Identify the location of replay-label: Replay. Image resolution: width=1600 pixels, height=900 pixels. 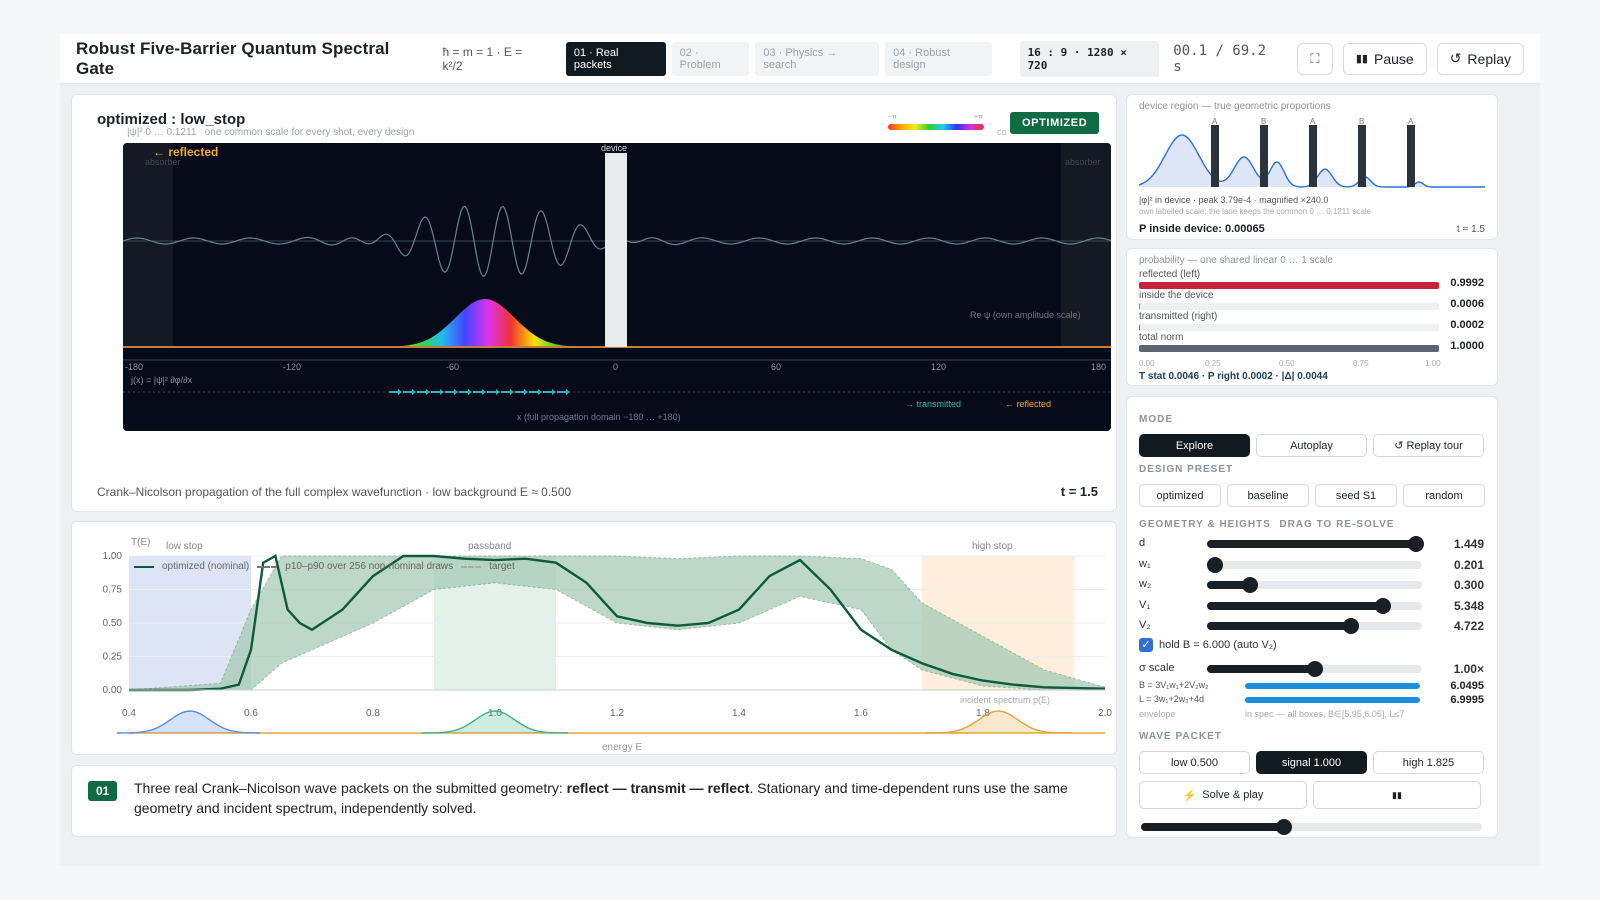
(1489, 58).